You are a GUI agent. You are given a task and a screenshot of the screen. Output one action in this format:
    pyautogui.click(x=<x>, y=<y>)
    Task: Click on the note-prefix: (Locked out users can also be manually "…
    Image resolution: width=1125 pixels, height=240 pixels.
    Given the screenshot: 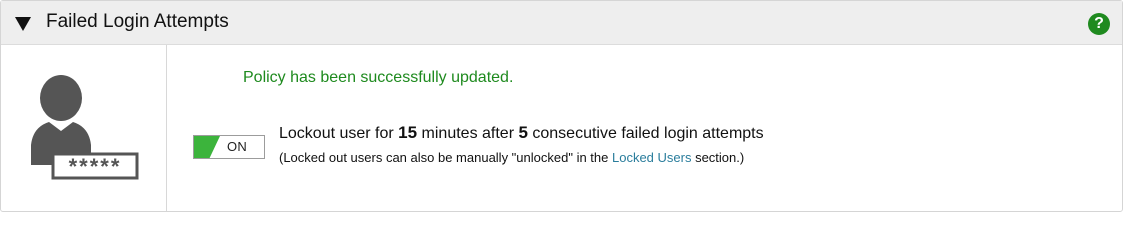 What is the action you would take?
    pyautogui.click(x=445, y=157)
    